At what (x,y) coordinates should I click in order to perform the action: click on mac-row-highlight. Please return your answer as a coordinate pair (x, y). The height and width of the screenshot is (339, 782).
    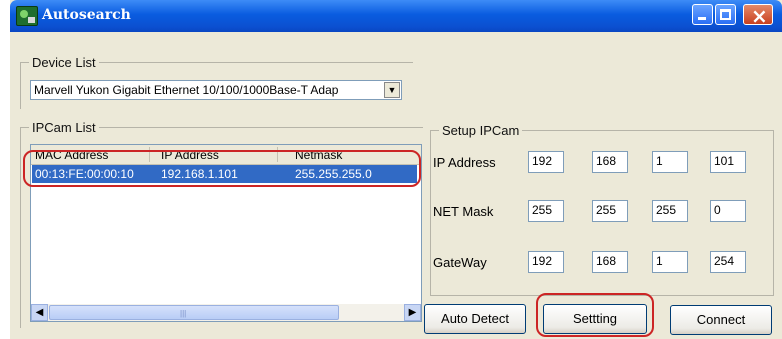
    Looking at the image, I should click on (222, 168).